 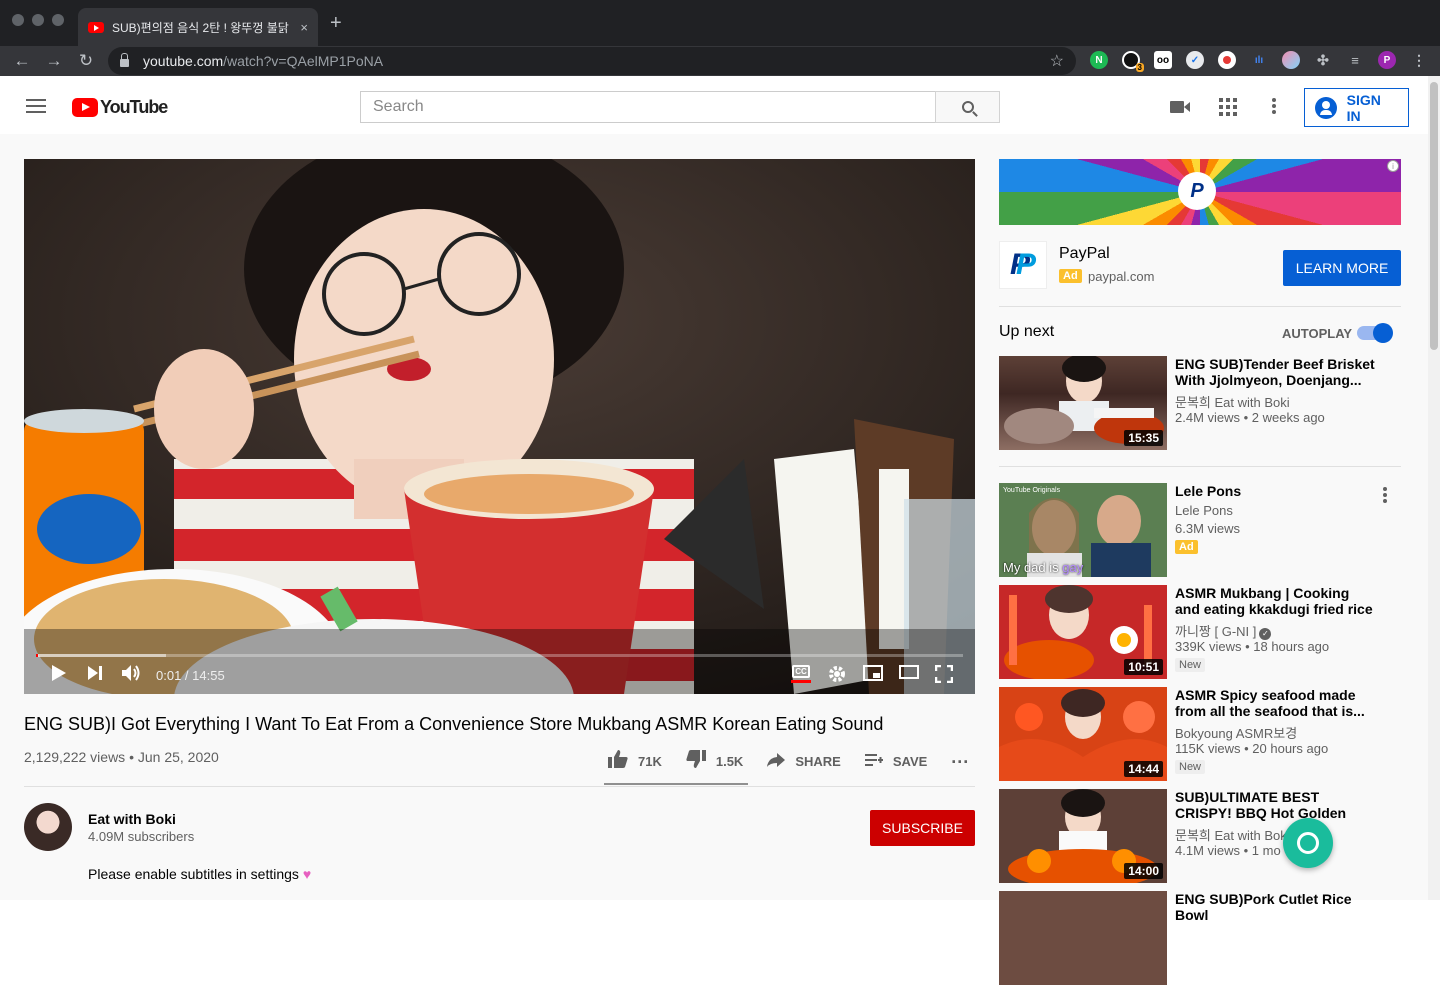 I want to click on youtube-favicon-icon, so click(x=96, y=27).